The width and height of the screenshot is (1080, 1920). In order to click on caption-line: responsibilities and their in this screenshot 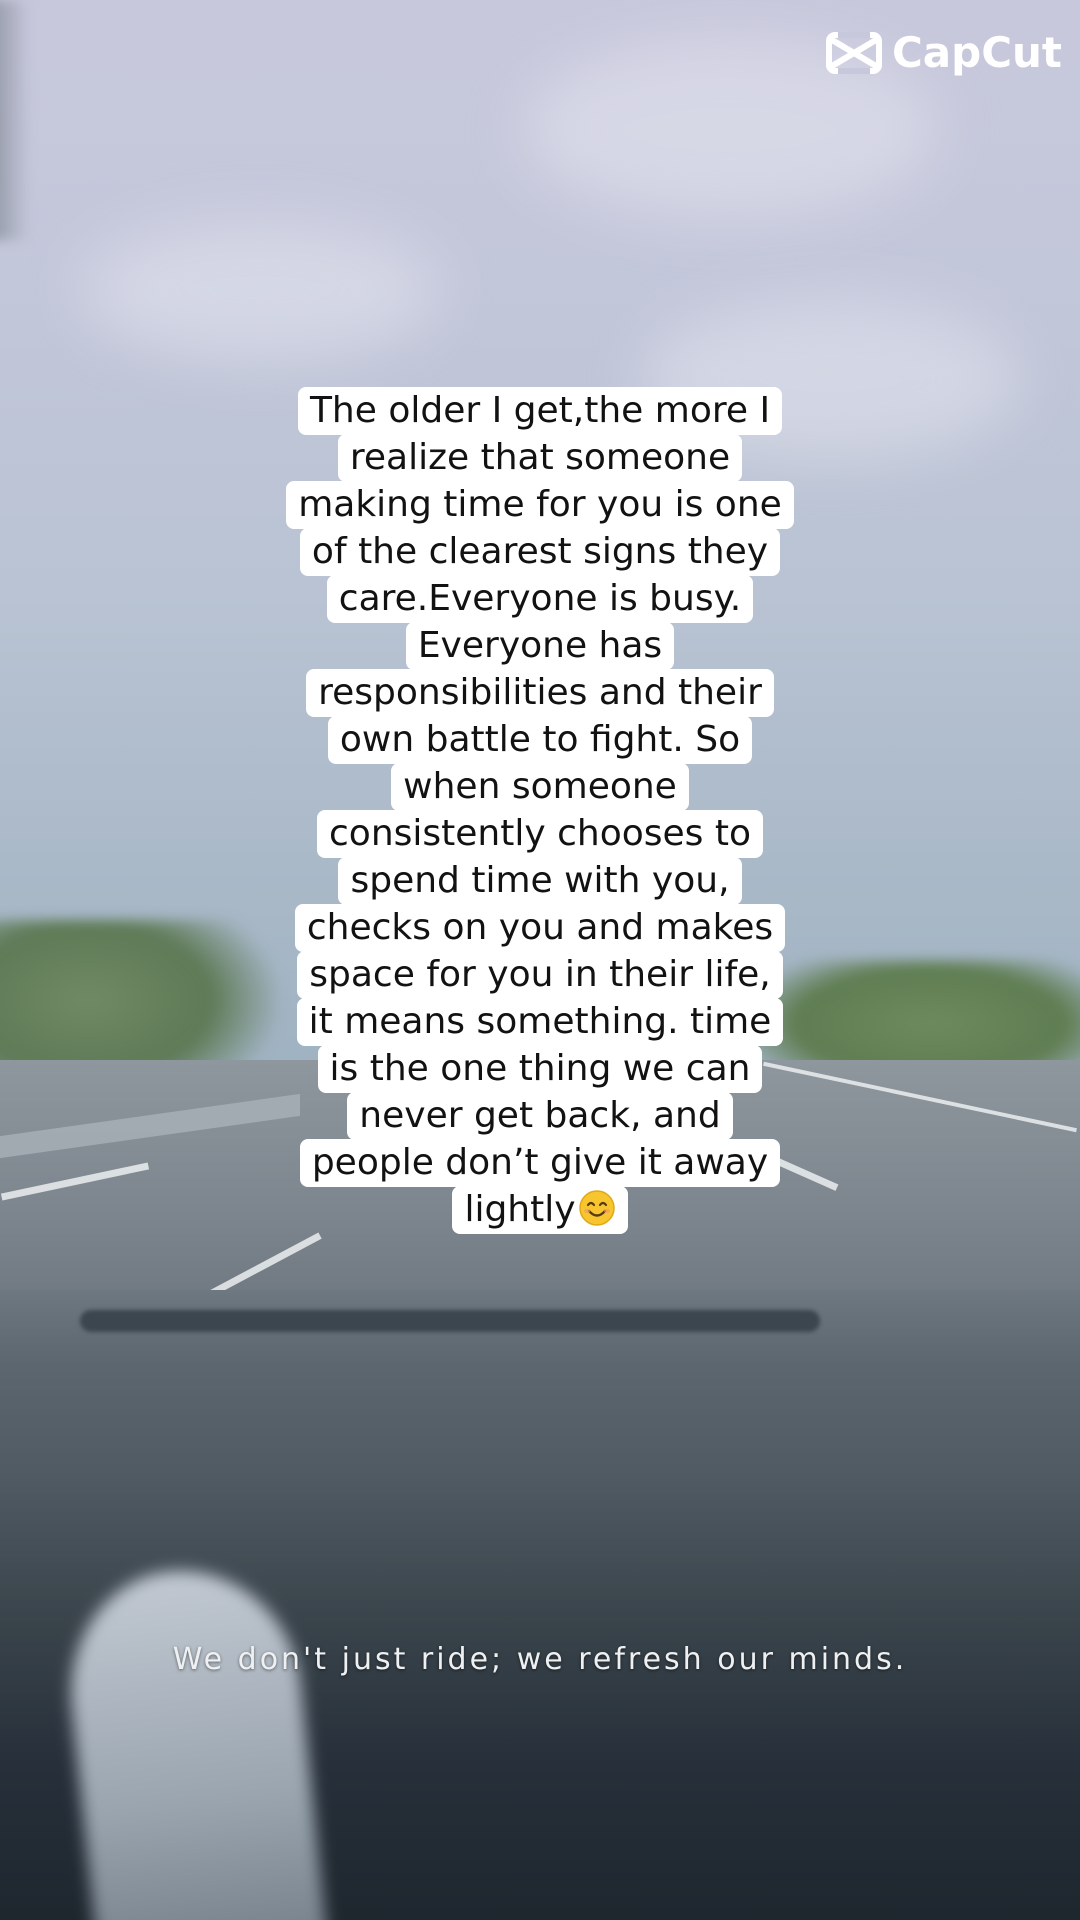, I will do `click(540, 693)`.